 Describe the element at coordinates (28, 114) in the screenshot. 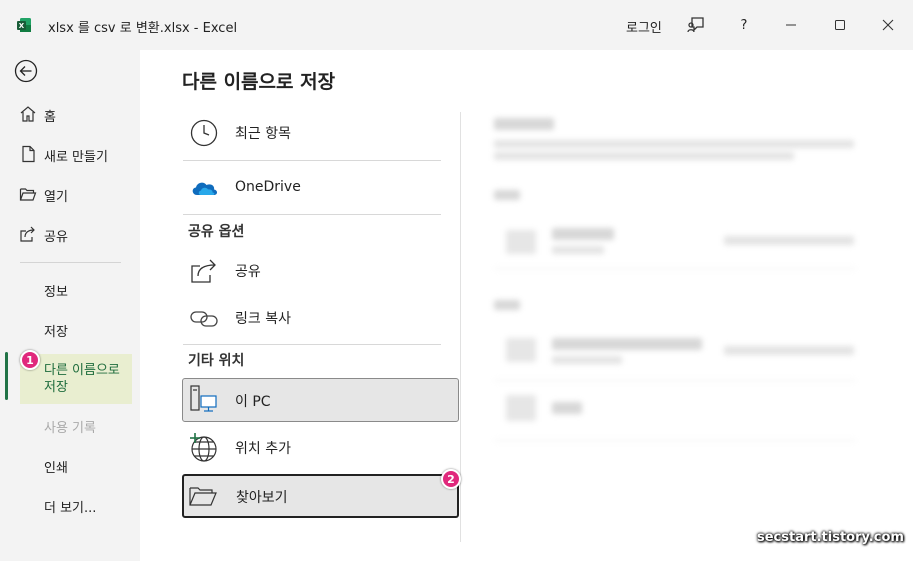

I see `home-icon` at that location.